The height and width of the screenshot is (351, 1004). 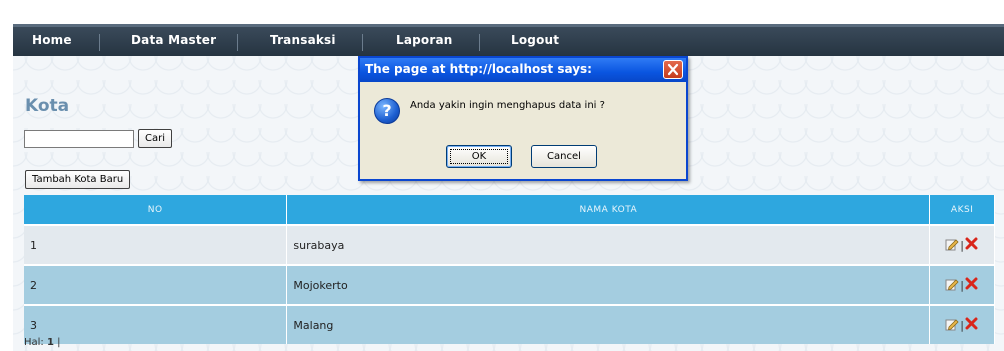 I want to click on question-icon: ?, so click(x=387, y=111).